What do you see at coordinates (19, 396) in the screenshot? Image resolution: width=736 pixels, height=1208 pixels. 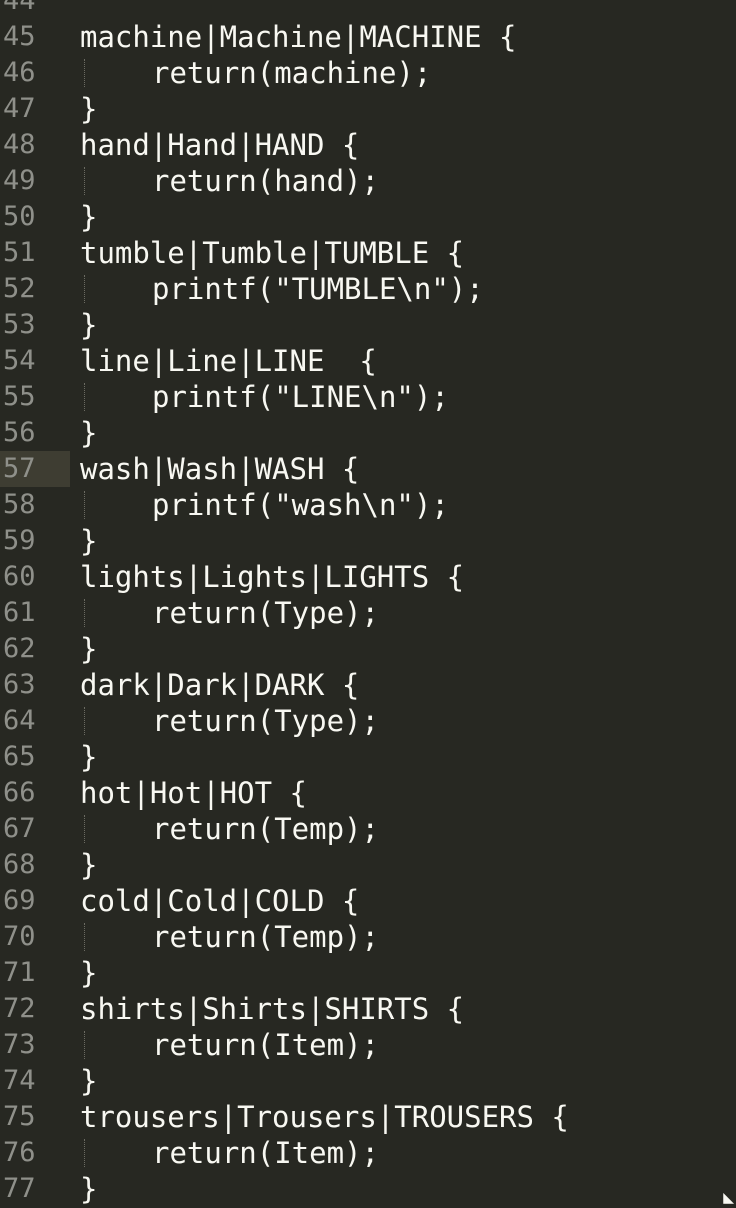 I see `line-number: 55` at bounding box center [19, 396].